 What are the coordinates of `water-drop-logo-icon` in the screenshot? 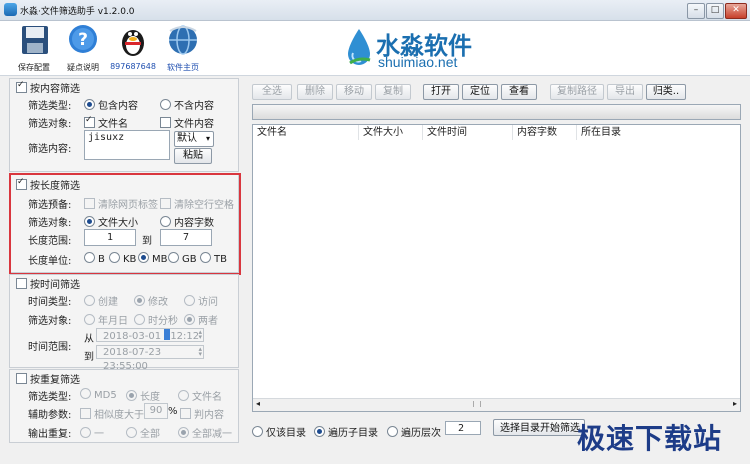 It's located at (359, 47).